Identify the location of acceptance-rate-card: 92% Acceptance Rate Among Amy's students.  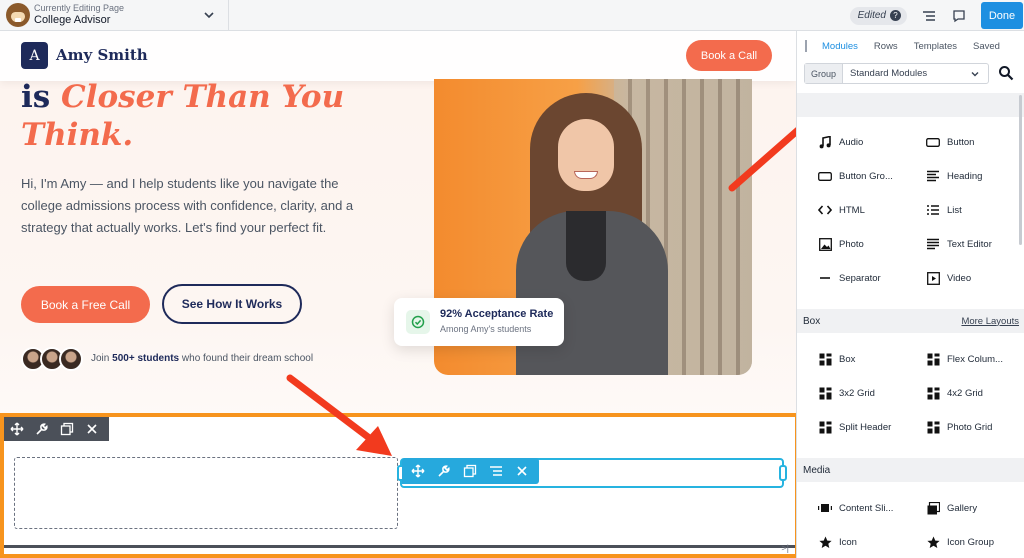
(479, 322).